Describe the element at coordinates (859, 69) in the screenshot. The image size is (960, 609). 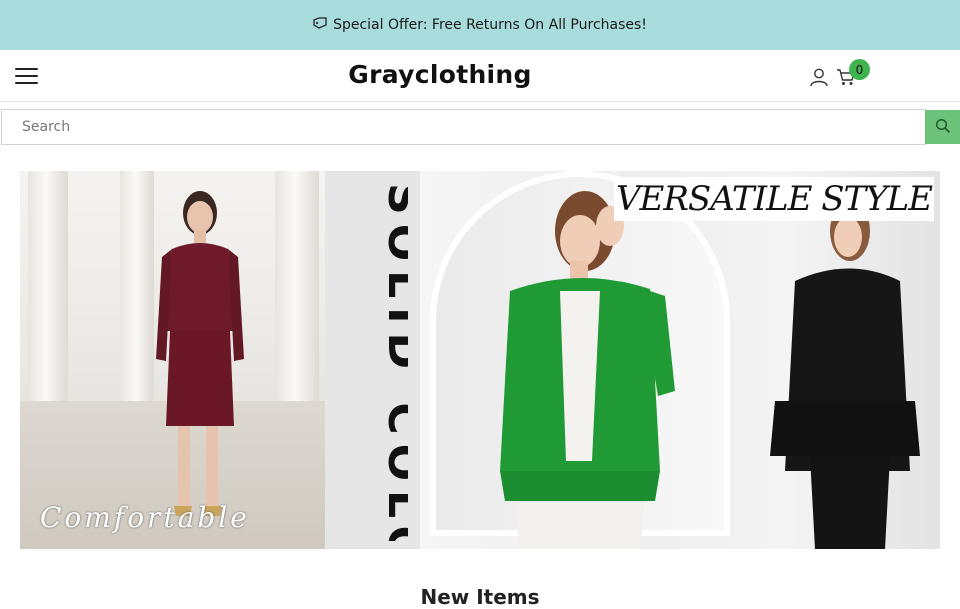
I see `cart-count-badge: 0` at that location.